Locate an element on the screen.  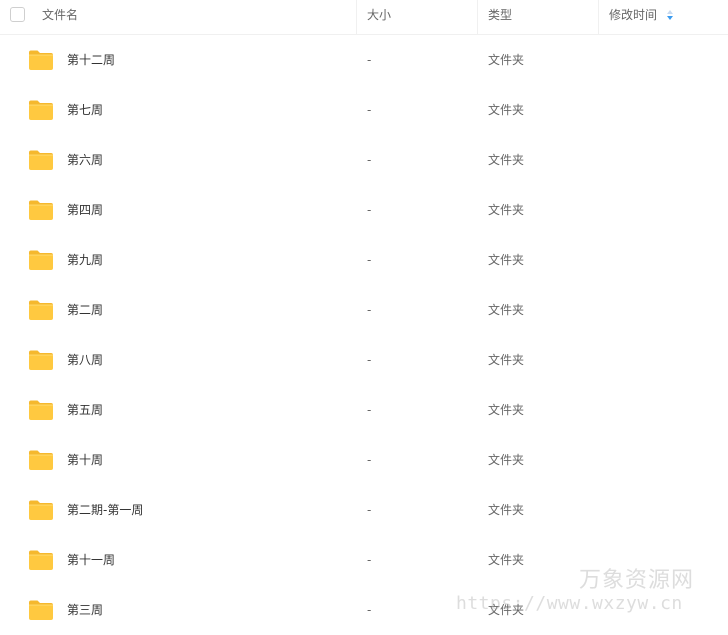
column-header-modified: 修改时间 is located at coordinates (633, 17).